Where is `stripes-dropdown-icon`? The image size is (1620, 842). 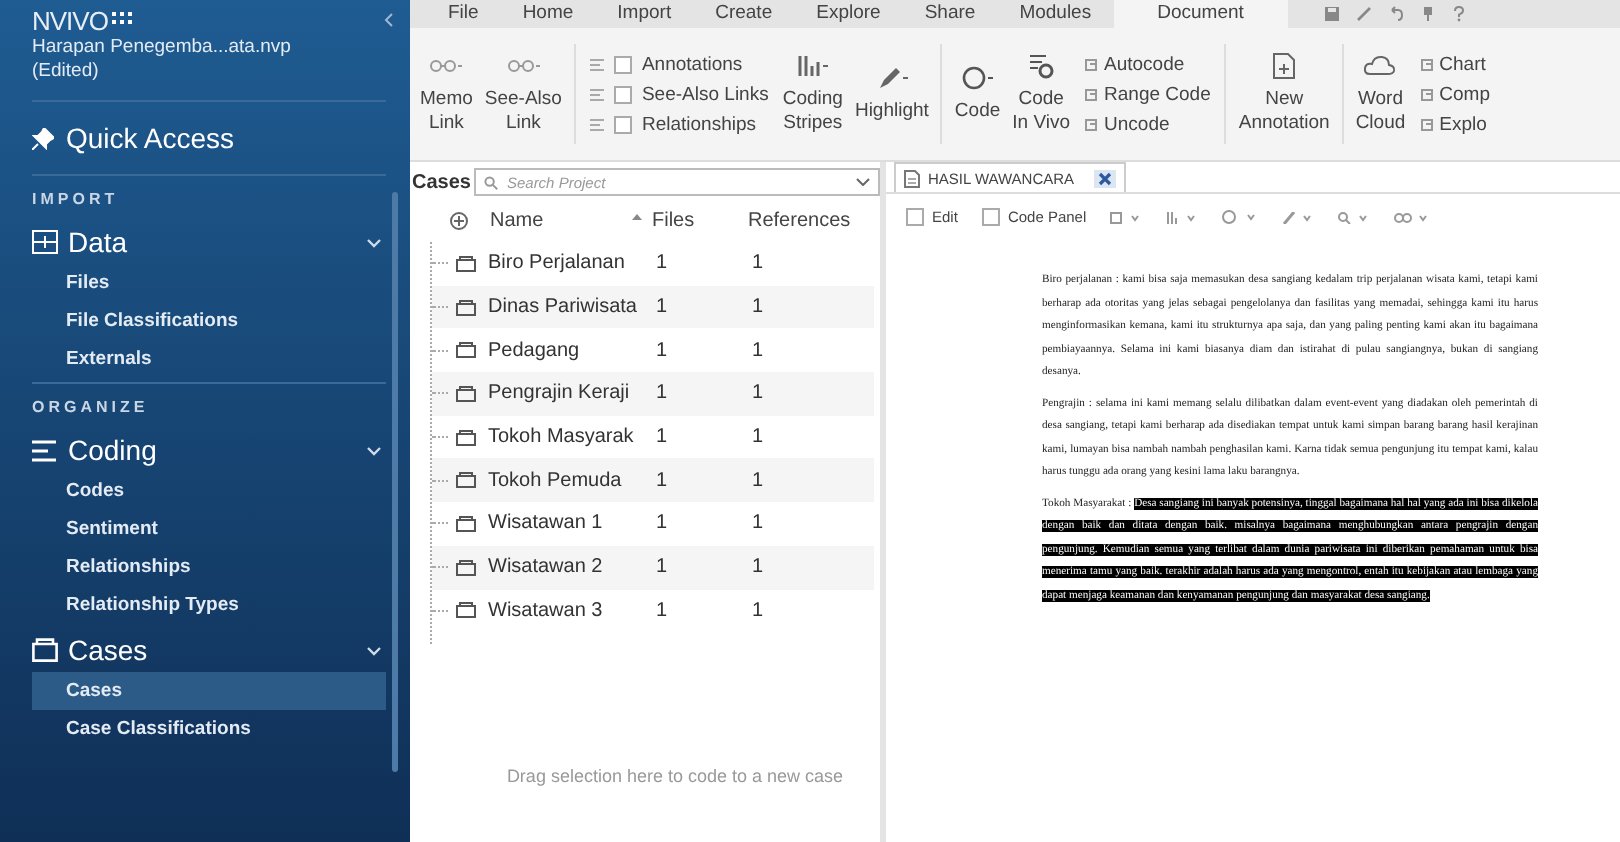 stripes-dropdown-icon is located at coordinates (1182, 217).